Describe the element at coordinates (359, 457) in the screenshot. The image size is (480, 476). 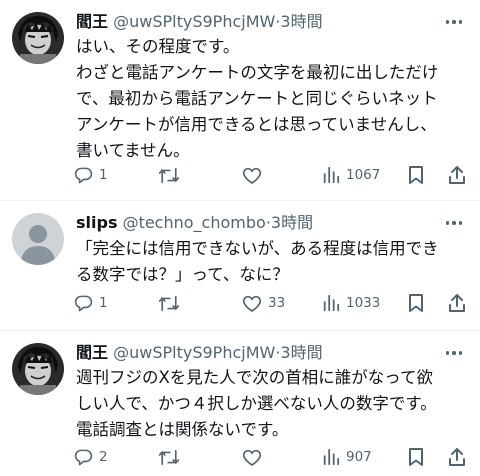
I see `view-count: 907` at that location.